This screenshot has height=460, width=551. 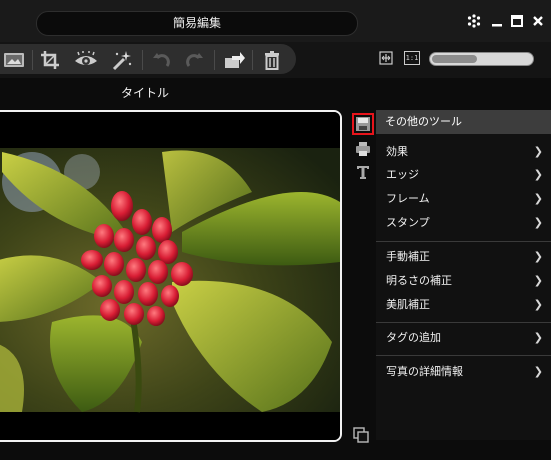 What do you see at coordinates (463, 152) in the screenshot?
I see `menu-item-effects: 効果 ❯` at bounding box center [463, 152].